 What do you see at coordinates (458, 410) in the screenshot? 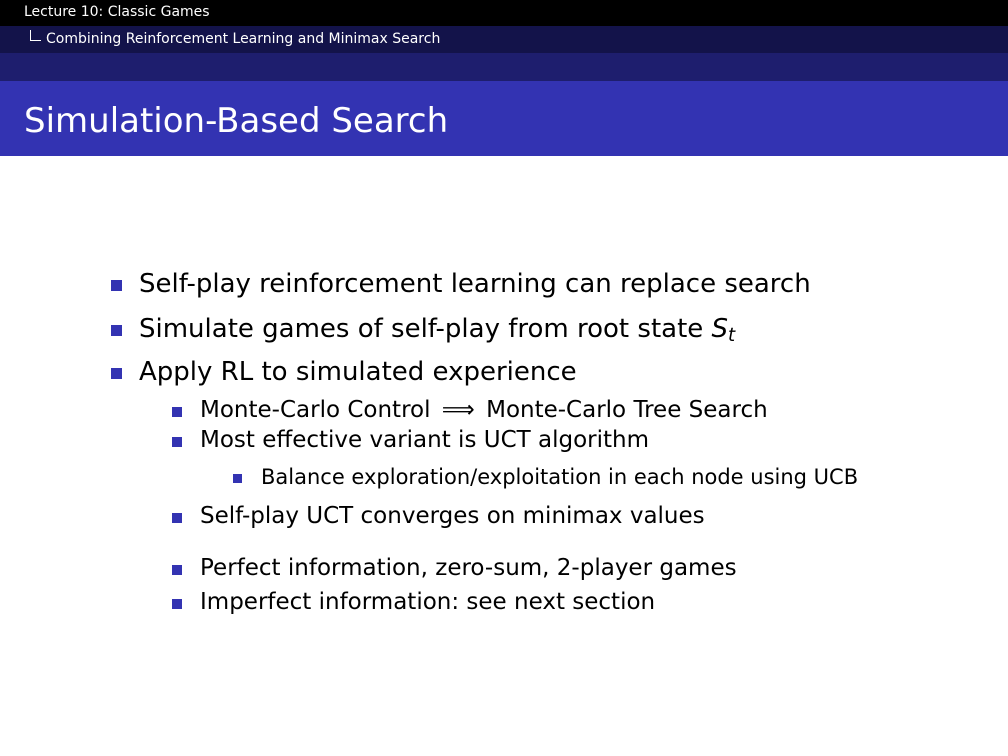
I see `implies-arrow-icon: ⟹` at bounding box center [458, 410].